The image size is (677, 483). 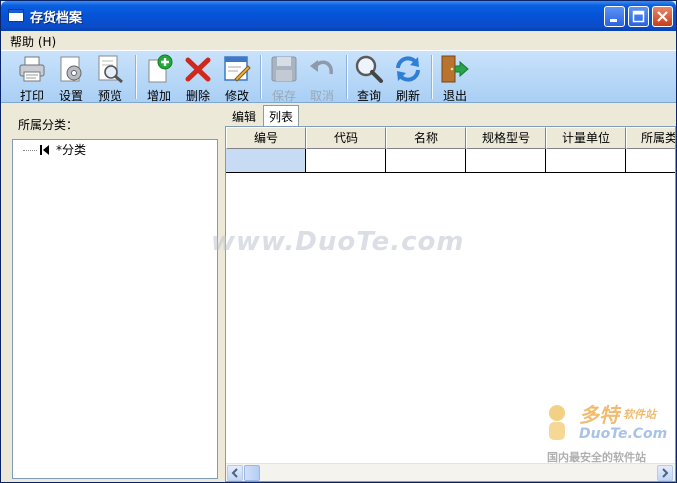 I want to click on maximize-icon, so click(x=638, y=16).